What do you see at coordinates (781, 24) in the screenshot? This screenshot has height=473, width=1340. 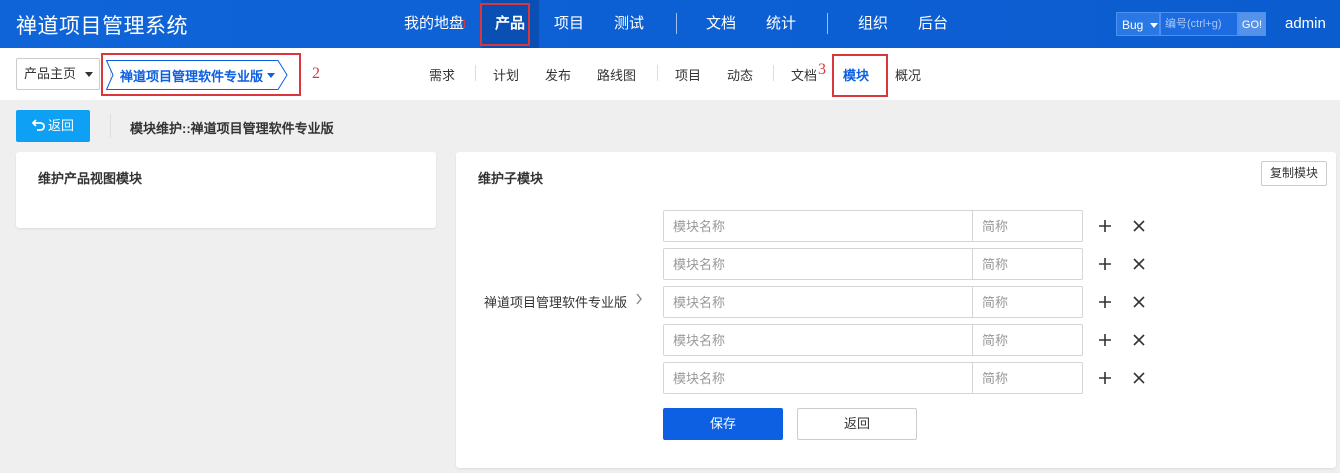 I see `nav-report: 统计` at bounding box center [781, 24].